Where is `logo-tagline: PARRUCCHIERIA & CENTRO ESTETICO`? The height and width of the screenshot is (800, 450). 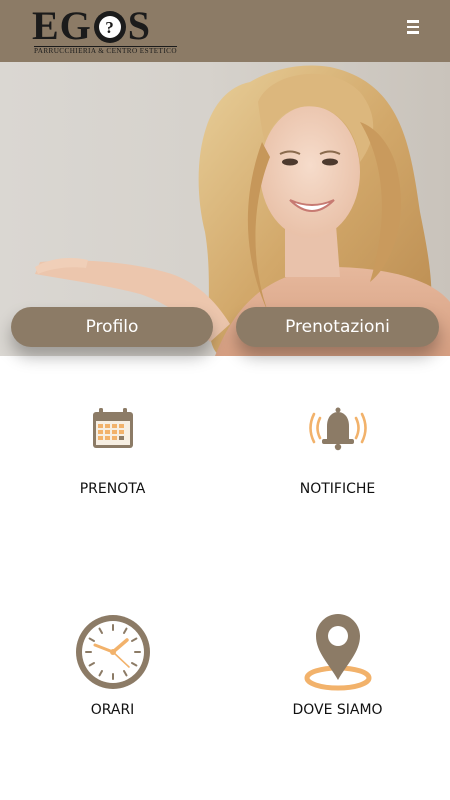 logo-tagline: PARRUCCHIERIA & CENTRO ESTETICO is located at coordinates (105, 50).